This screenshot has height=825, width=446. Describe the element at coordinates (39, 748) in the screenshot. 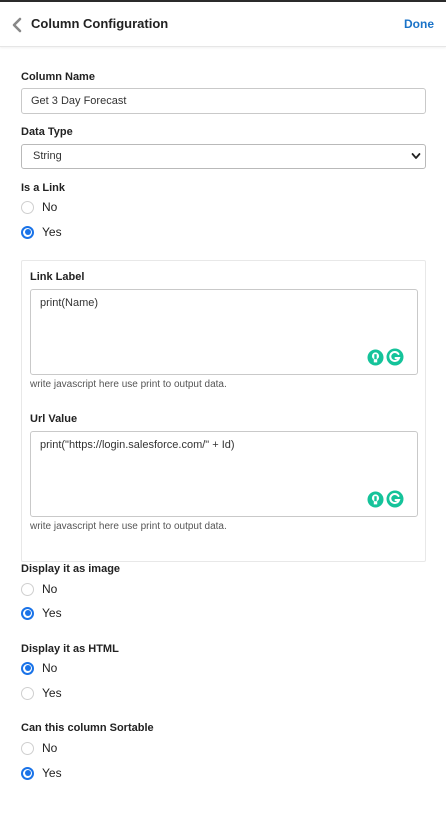

I see `sortable-no-option: No` at that location.